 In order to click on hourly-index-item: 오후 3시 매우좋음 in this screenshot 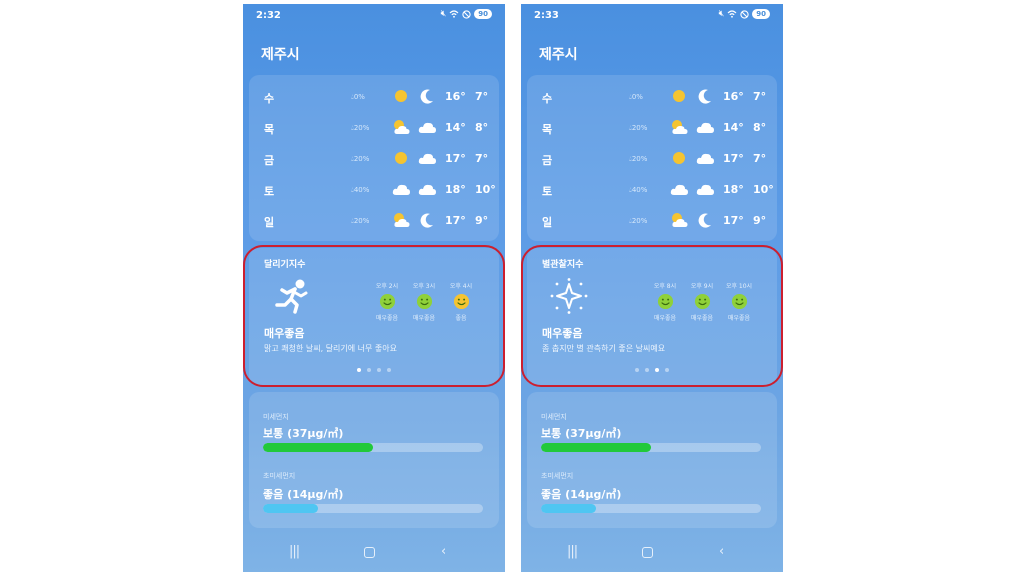, I will do `click(424, 301)`.